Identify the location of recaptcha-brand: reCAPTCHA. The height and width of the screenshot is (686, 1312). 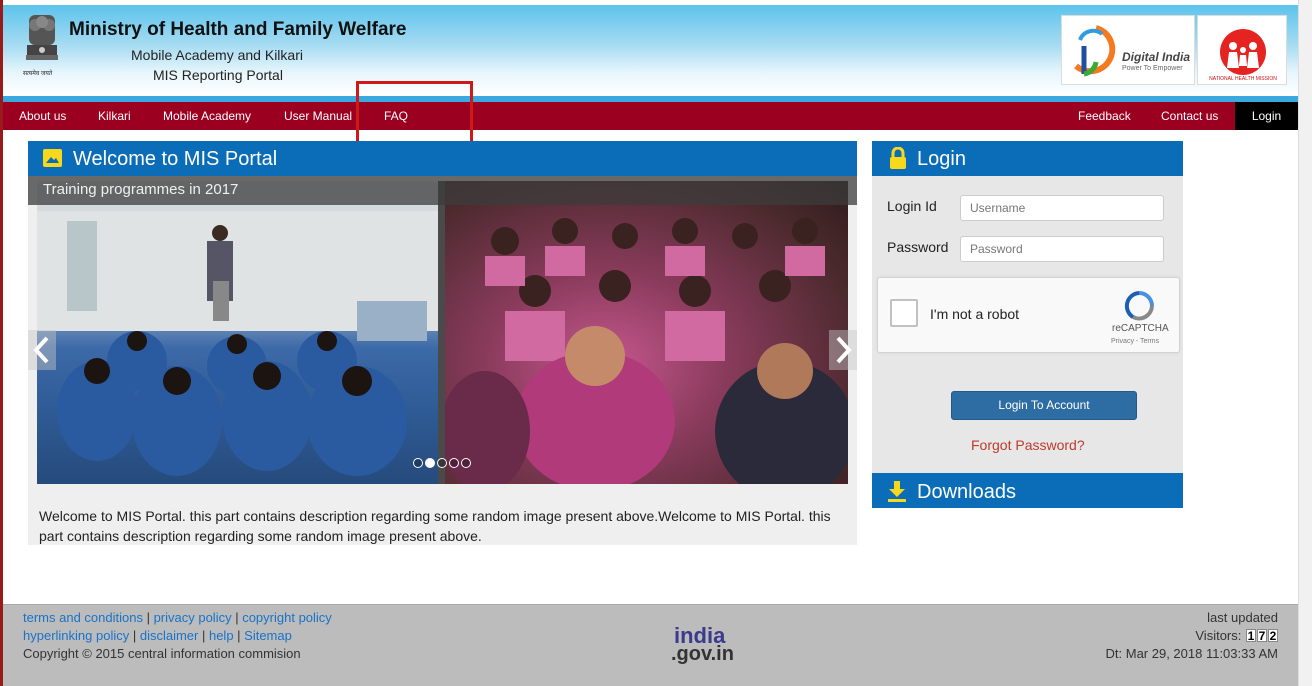
(1140, 328).